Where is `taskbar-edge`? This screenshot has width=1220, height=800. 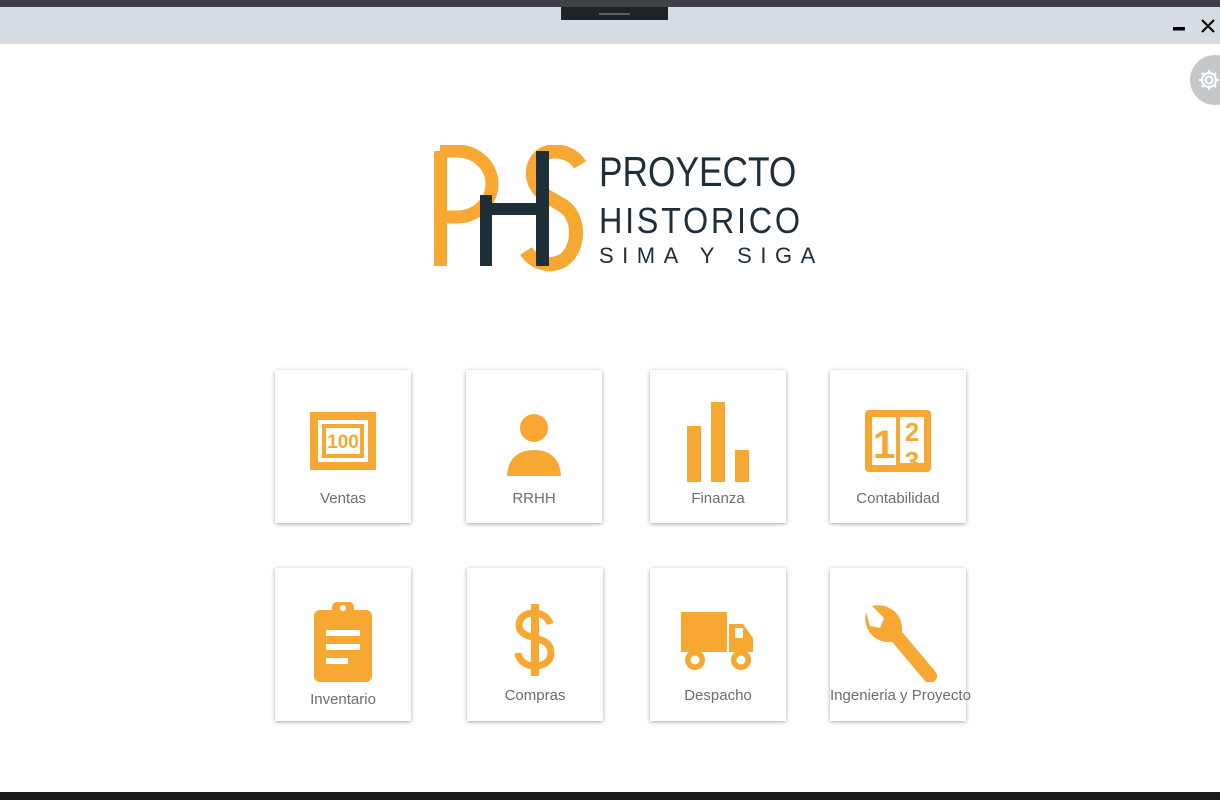
taskbar-edge is located at coordinates (610, 796).